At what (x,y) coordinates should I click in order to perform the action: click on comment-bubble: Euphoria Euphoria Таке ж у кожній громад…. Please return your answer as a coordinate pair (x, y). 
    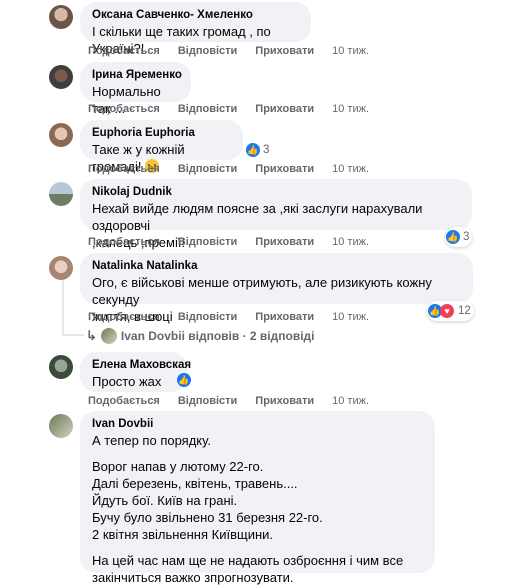
    Looking at the image, I should click on (161, 147).